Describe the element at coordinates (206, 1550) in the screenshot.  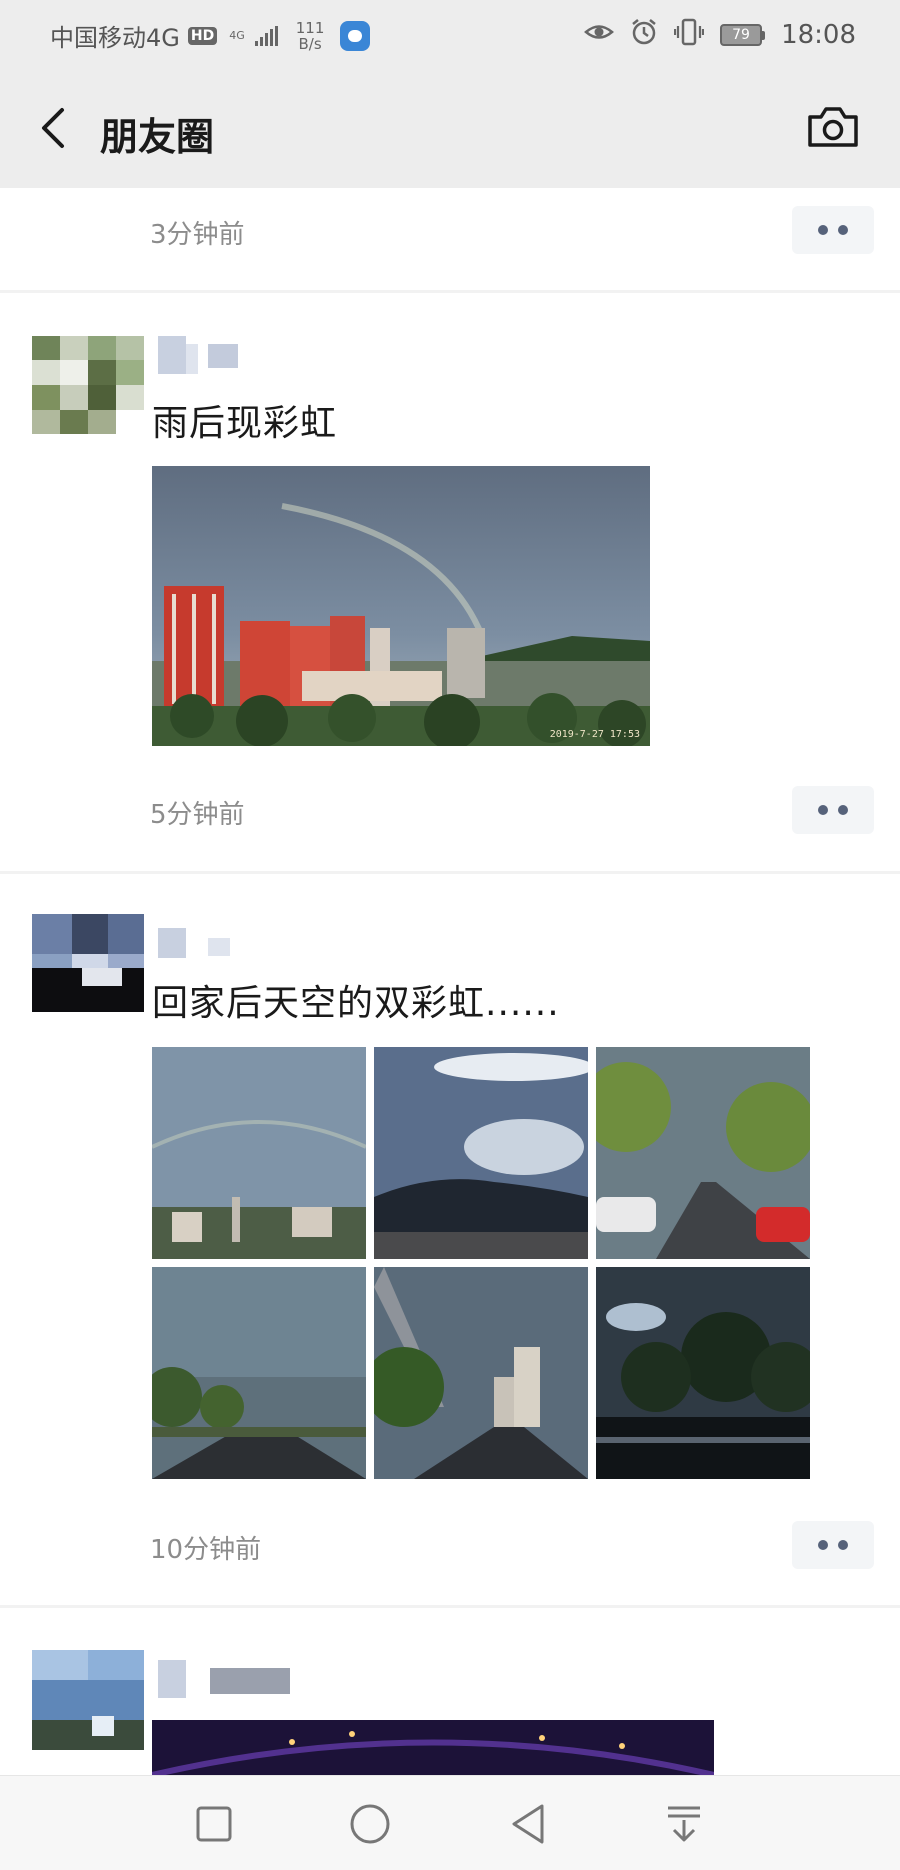
I see `post-time: 10分钟前` at that location.